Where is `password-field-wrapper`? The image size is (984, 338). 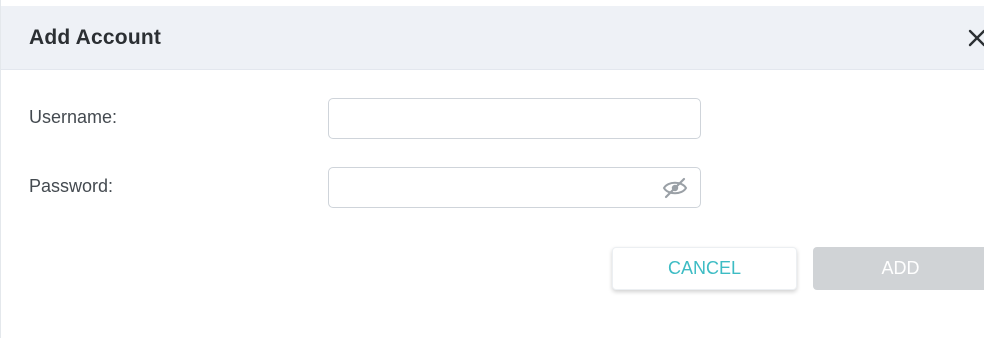
password-field-wrapper is located at coordinates (514, 187).